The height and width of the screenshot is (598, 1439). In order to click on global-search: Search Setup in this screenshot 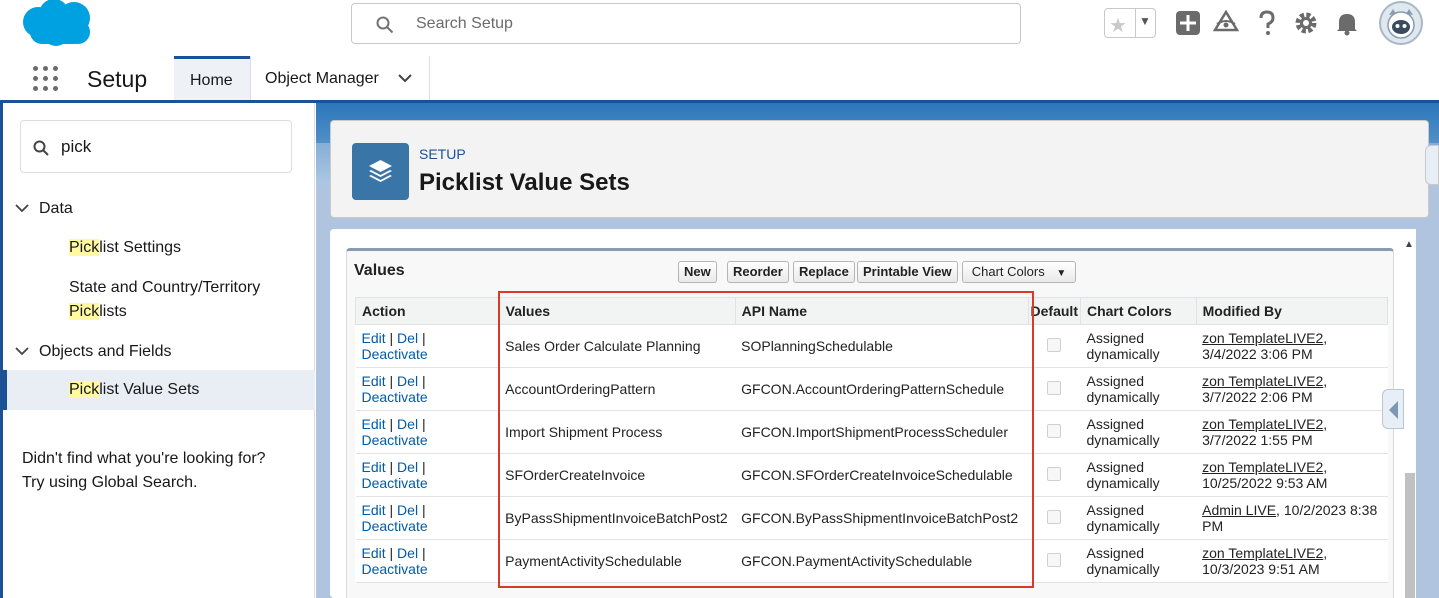, I will do `click(686, 23)`.